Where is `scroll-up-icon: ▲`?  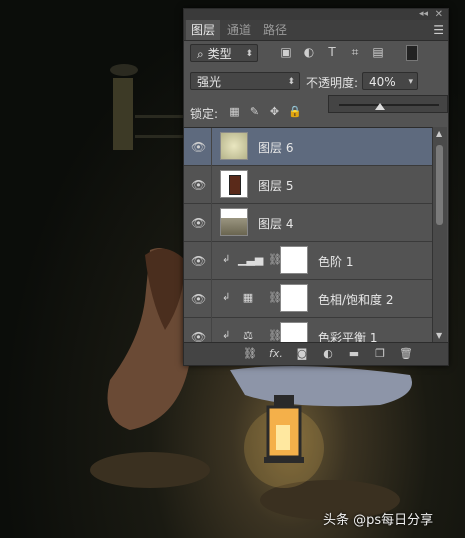
scroll-up-icon: ▲ is located at coordinates (439, 133).